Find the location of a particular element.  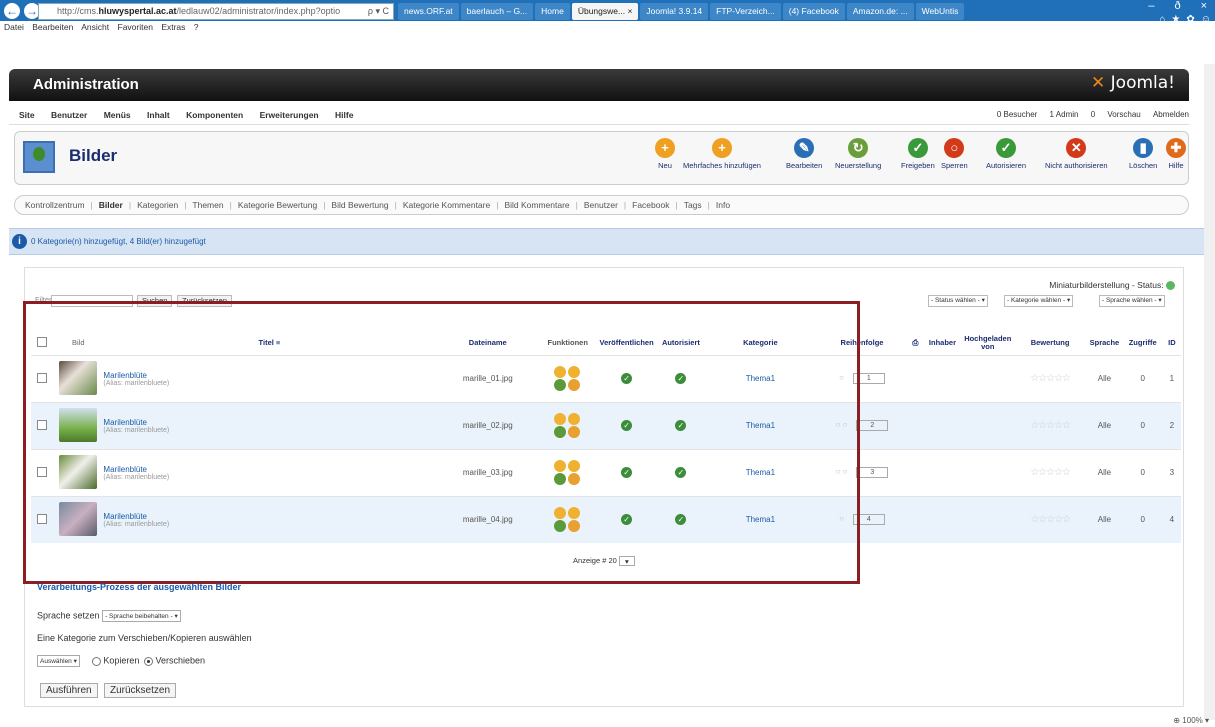

hits: 0 is located at coordinates (1142, 425).